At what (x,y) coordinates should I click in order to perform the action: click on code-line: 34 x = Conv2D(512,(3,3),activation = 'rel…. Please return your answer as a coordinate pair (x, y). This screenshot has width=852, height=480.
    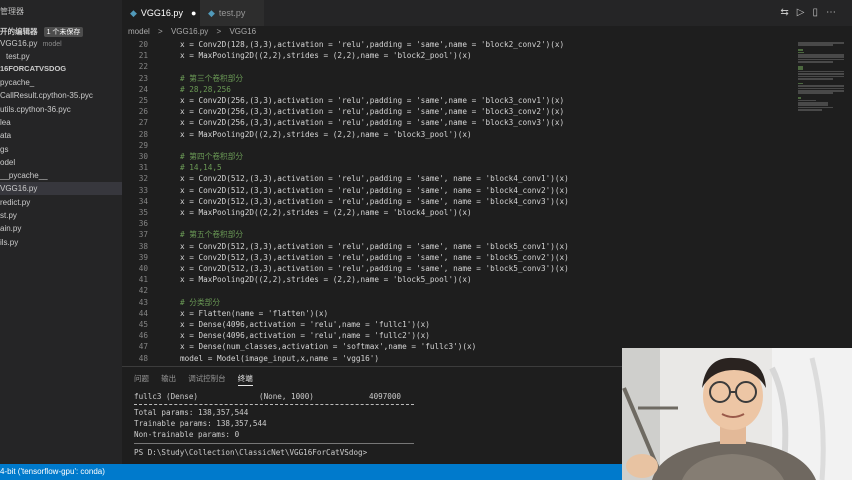
    Looking at the image, I should click on (345, 201).